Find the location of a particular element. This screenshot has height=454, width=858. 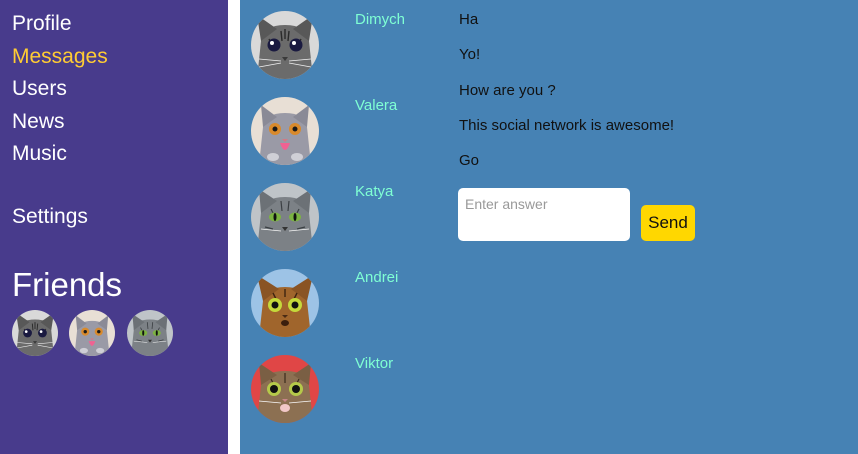

nav-messages: Messages is located at coordinates (60, 57).